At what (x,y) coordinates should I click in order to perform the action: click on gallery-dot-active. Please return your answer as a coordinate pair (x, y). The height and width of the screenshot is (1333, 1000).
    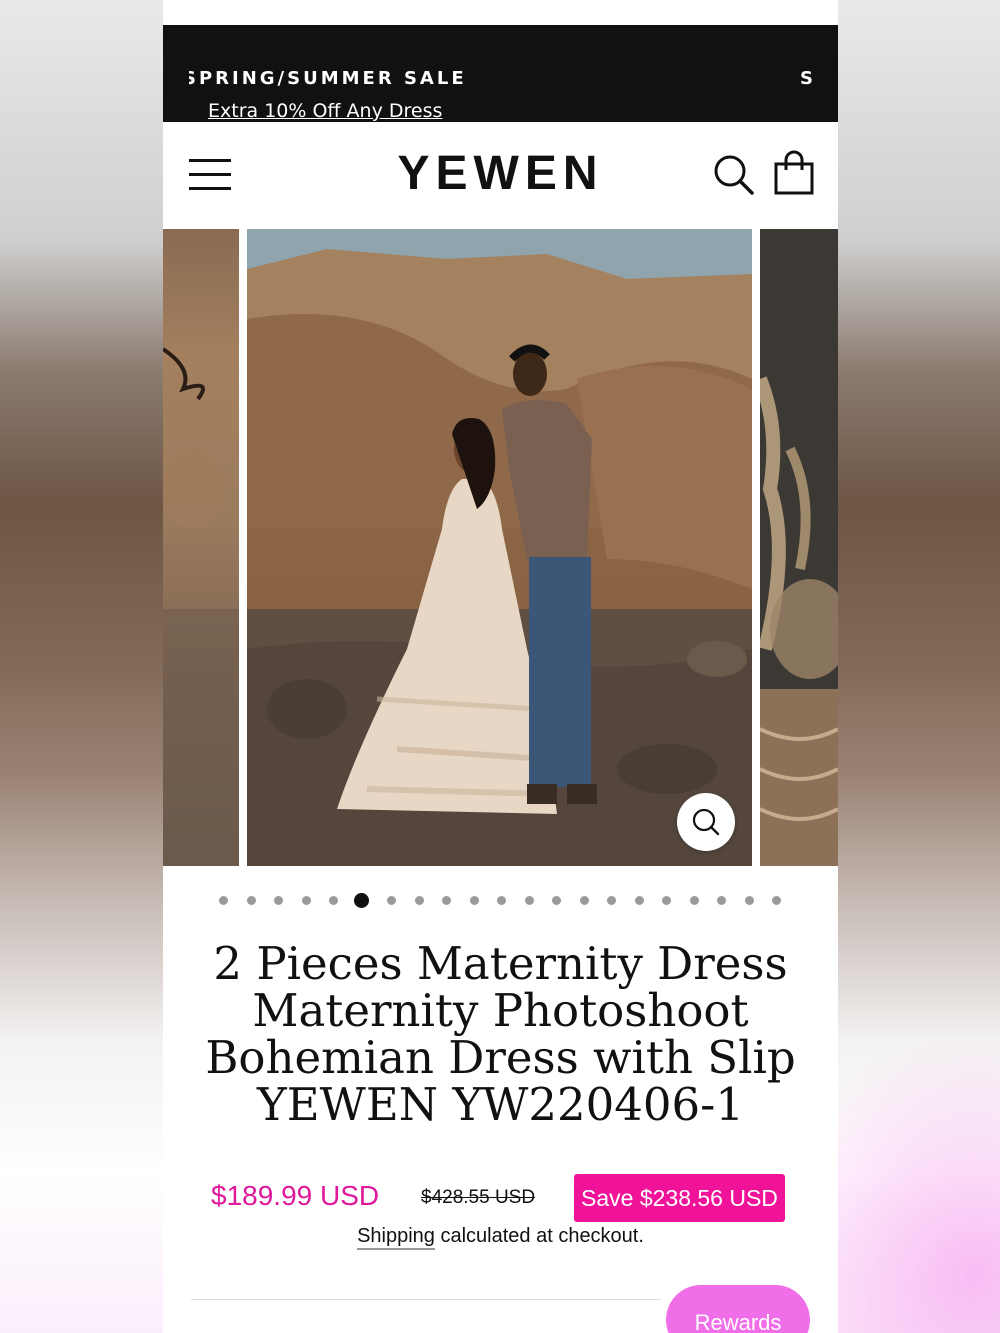
    Looking at the image, I should click on (361, 900).